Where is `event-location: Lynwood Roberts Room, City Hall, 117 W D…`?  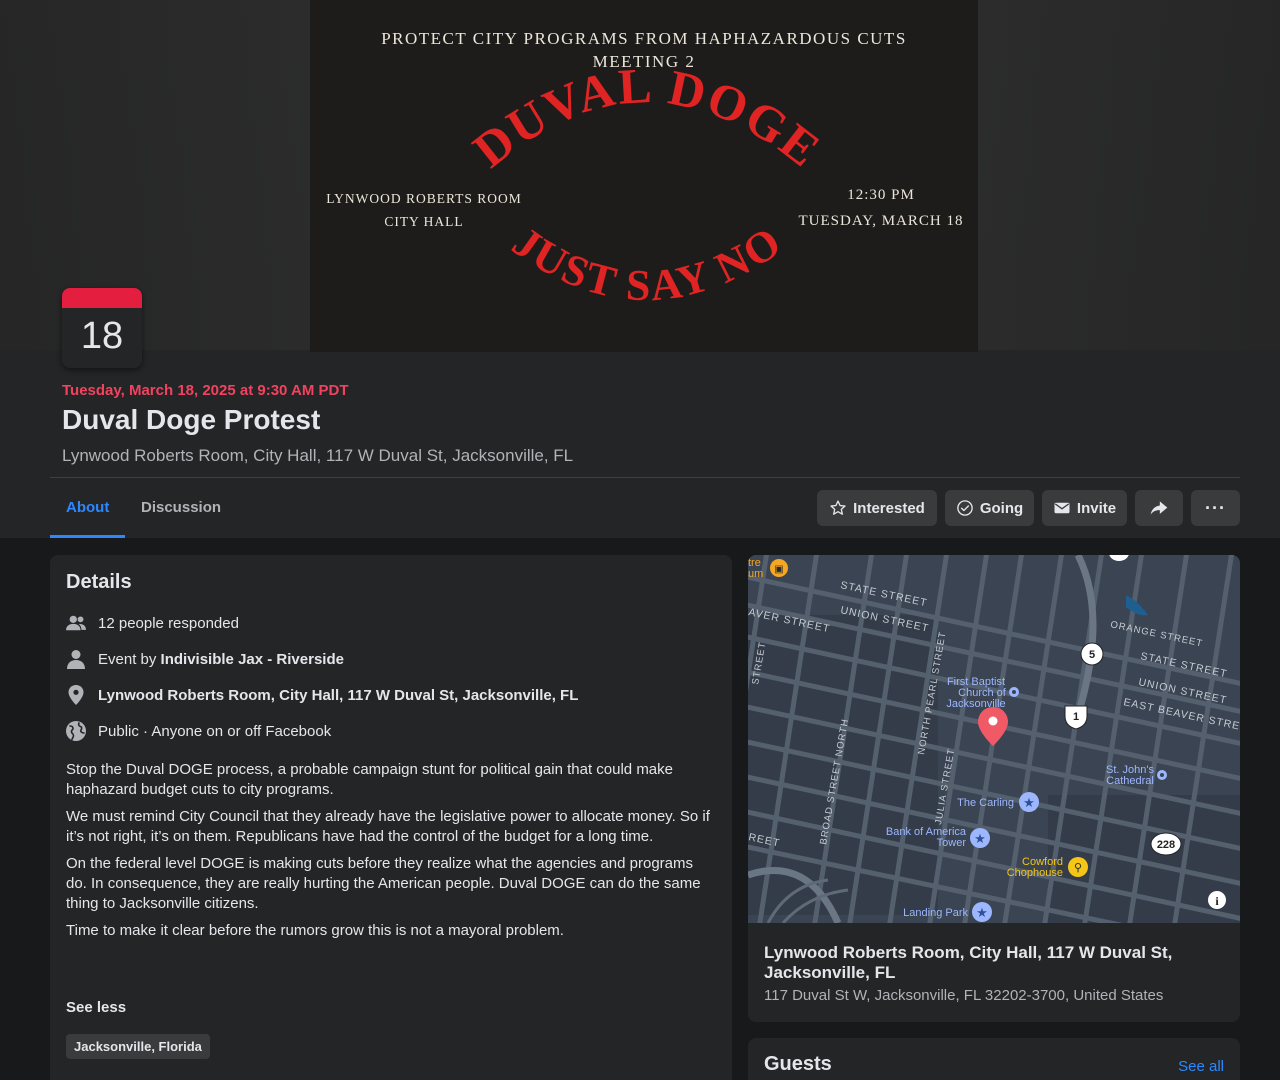 event-location: Lynwood Roberts Room, City Hall, 117 W D… is located at coordinates (317, 456).